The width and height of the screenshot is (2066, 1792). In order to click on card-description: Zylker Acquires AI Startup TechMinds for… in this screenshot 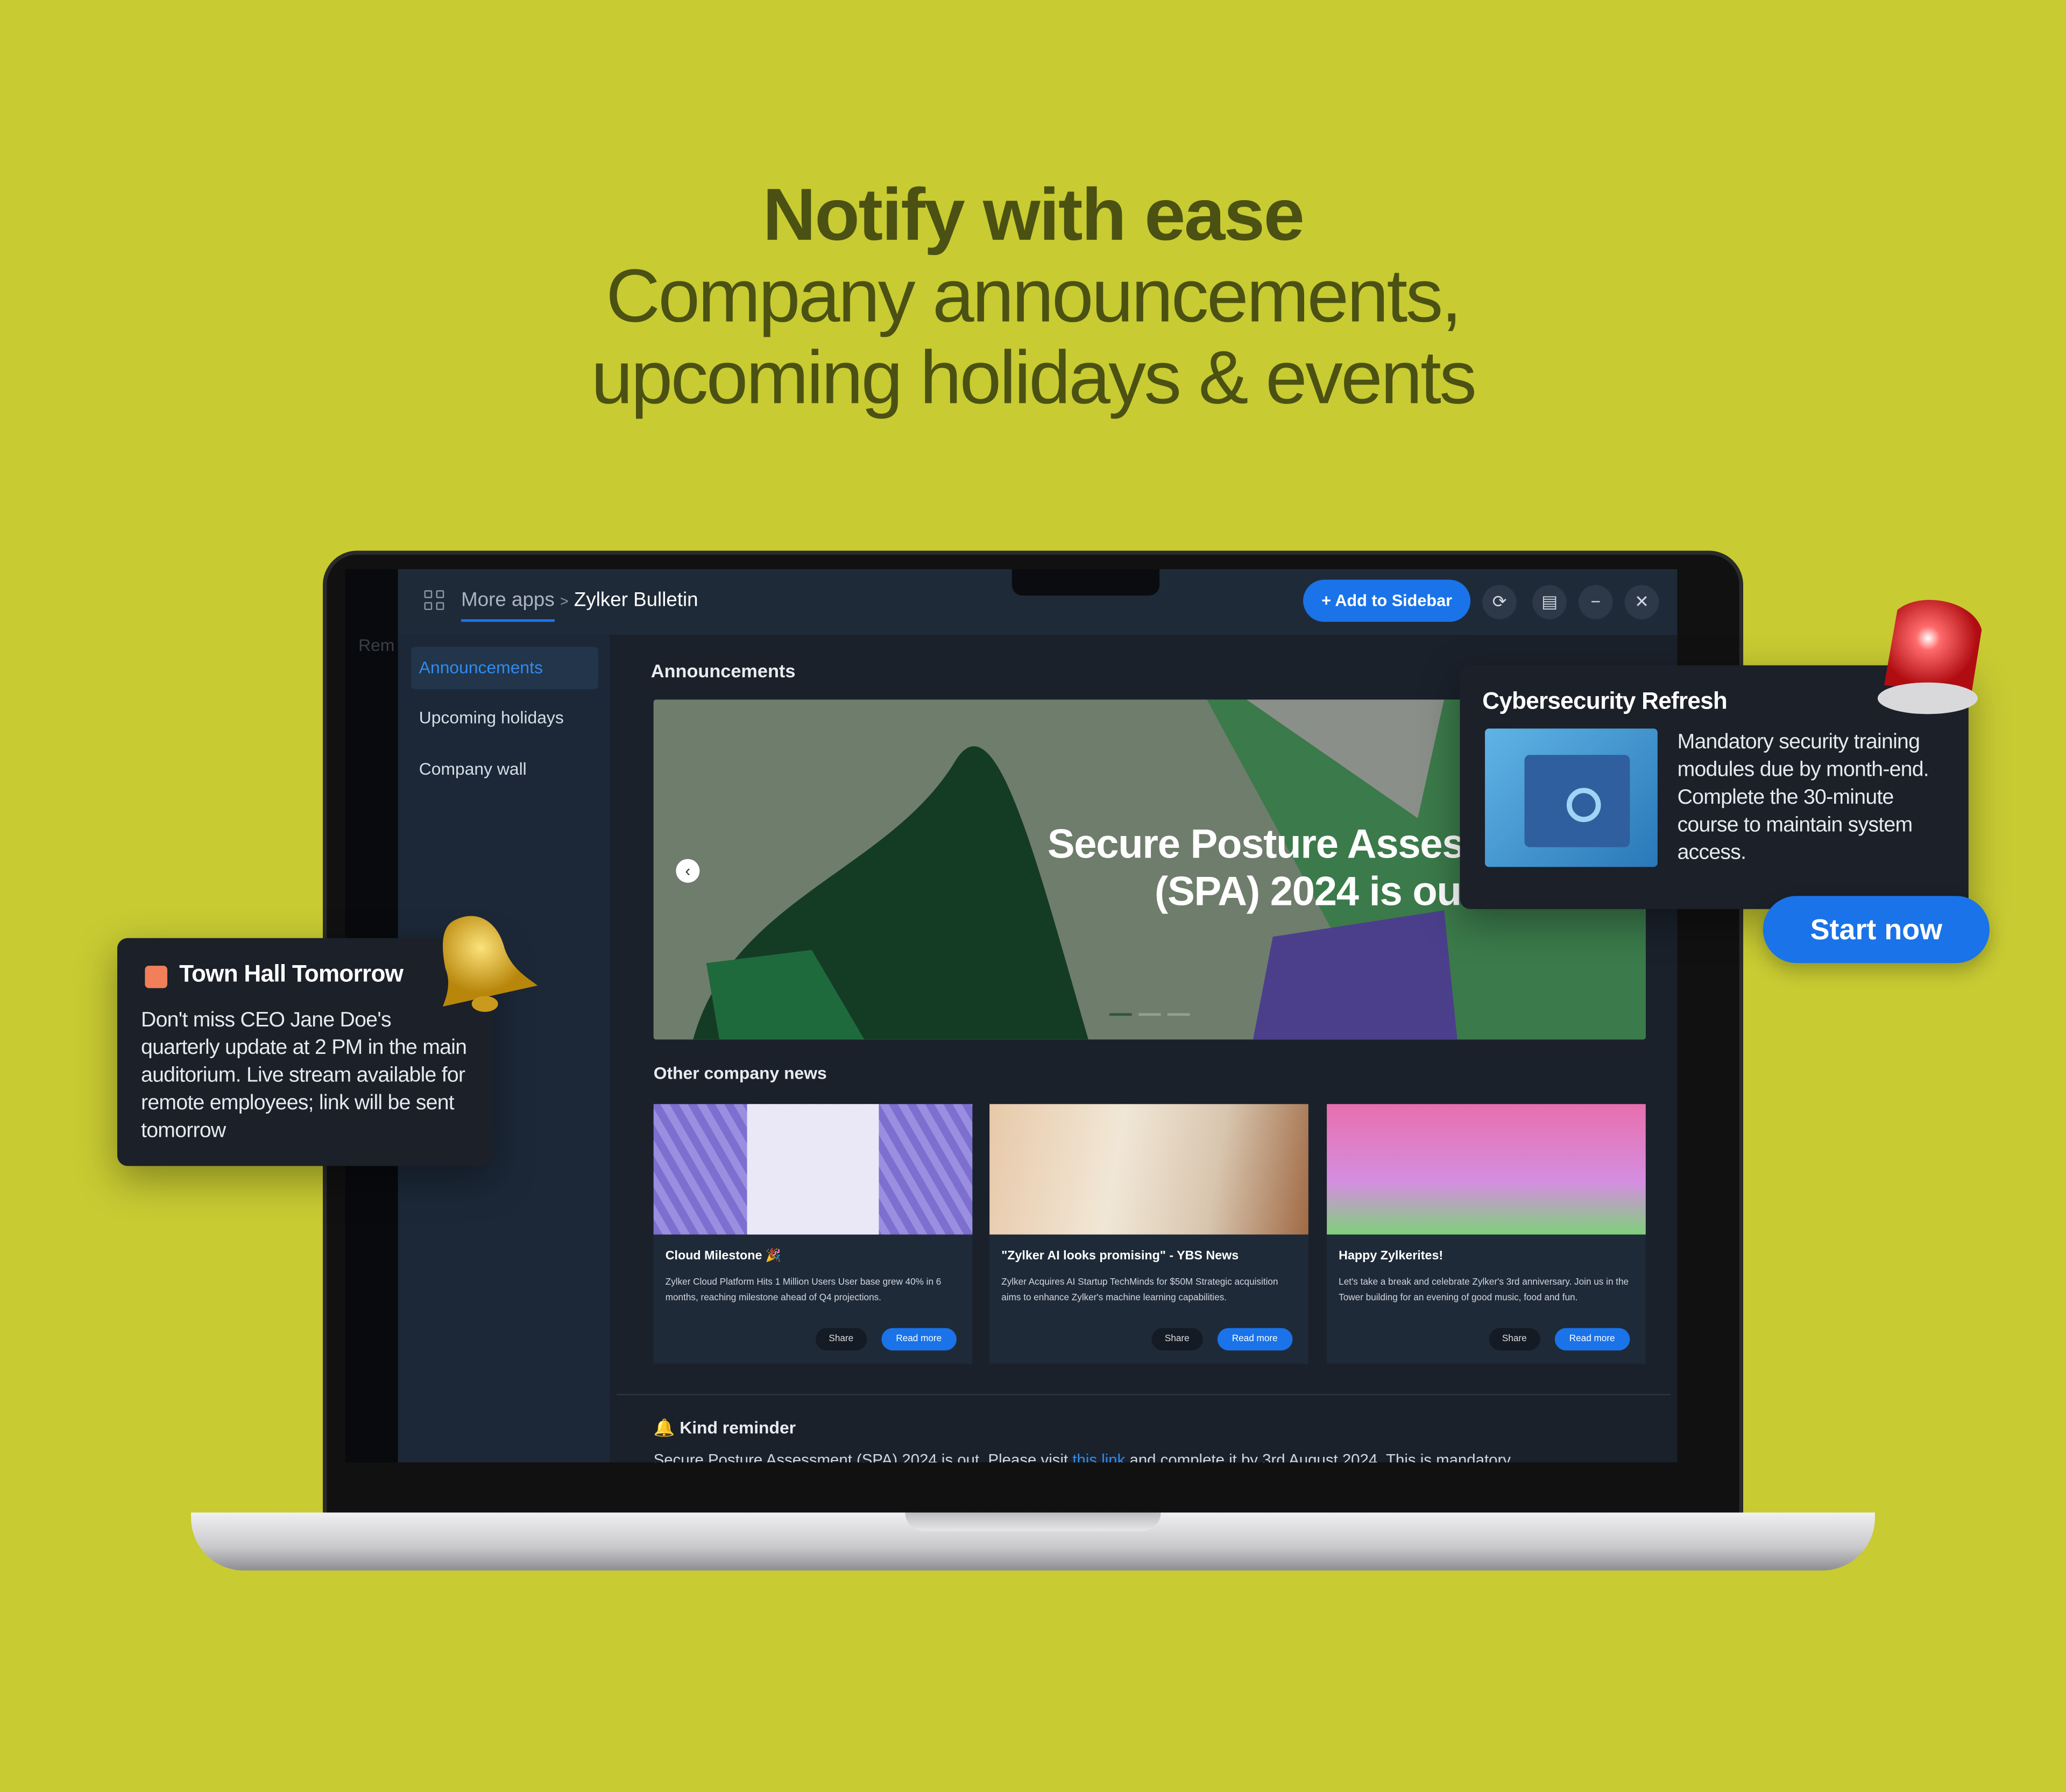, I will do `click(1139, 1291)`.